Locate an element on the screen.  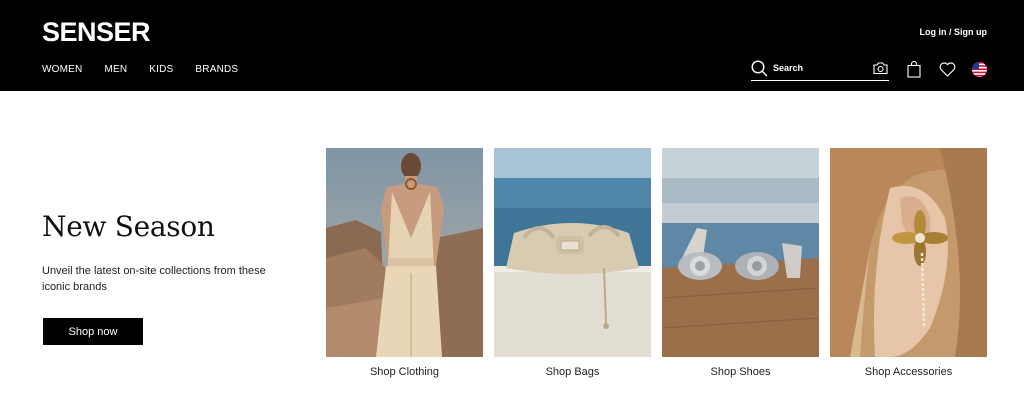
clothing-image is located at coordinates (404, 252).